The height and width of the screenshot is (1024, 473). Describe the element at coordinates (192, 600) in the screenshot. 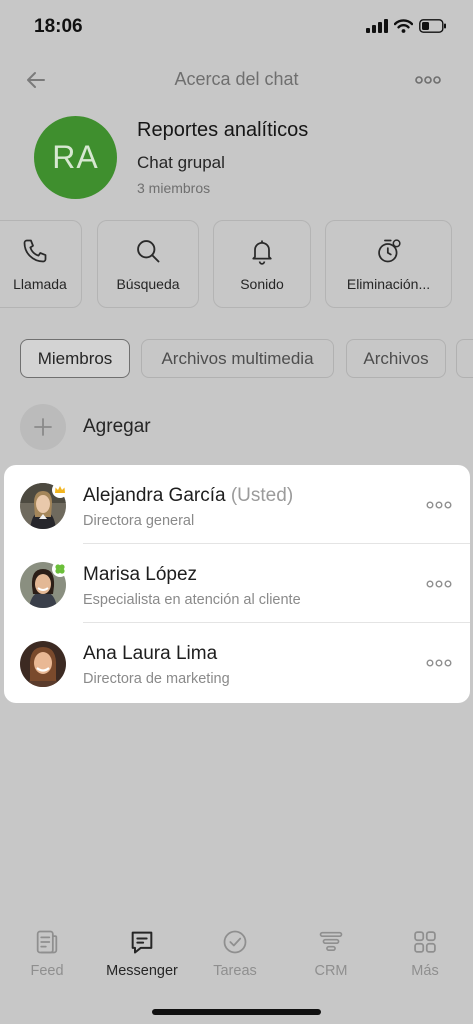

I see `member-role: Especialista en atención al cliente` at that location.